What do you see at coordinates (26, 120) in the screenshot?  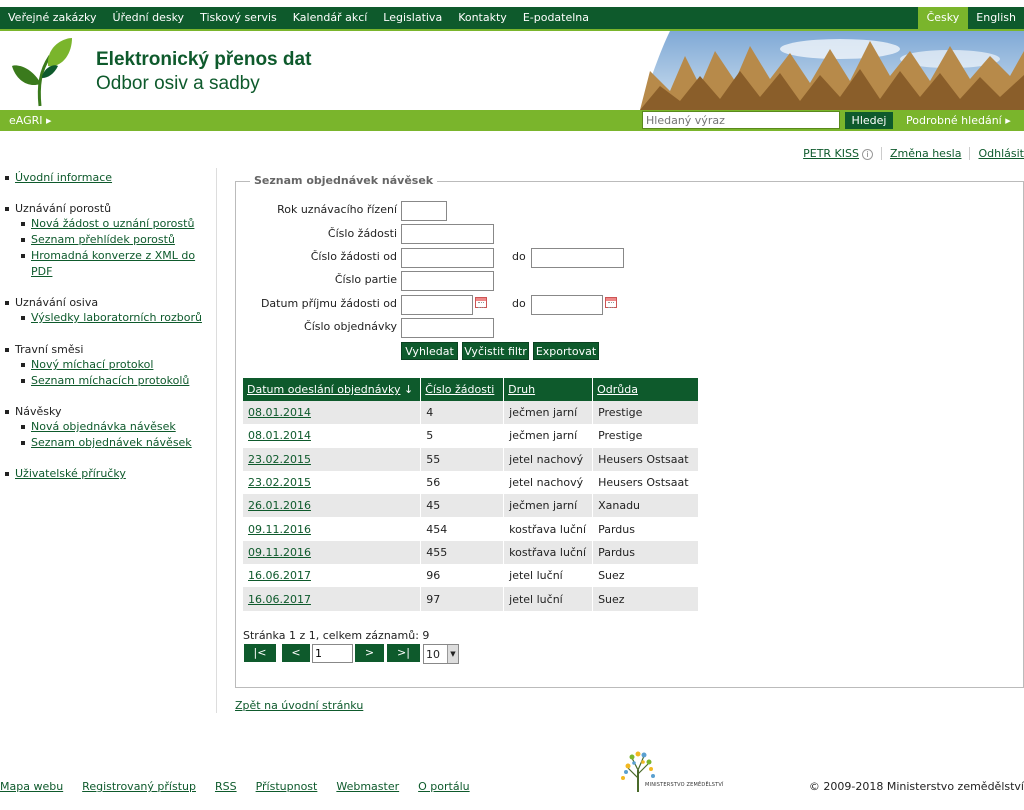 I see `eagri-label: eAGRI` at bounding box center [26, 120].